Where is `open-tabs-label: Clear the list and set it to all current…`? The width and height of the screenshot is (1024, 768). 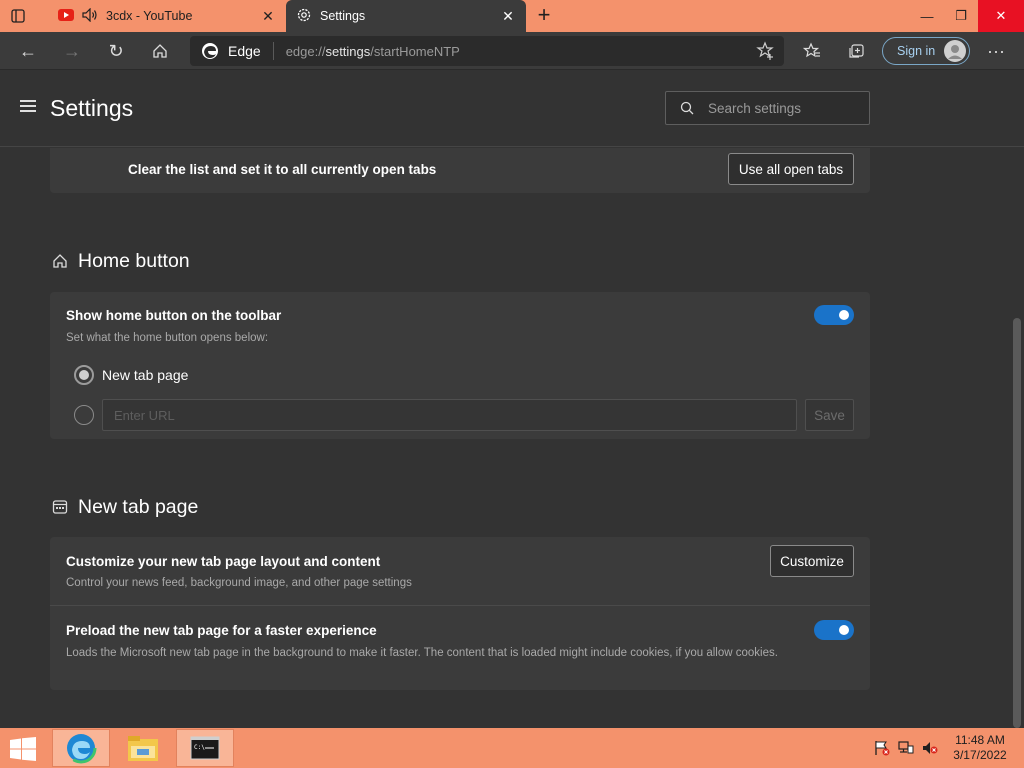
open-tabs-label: Clear the list and set it to all current… is located at coordinates (282, 169).